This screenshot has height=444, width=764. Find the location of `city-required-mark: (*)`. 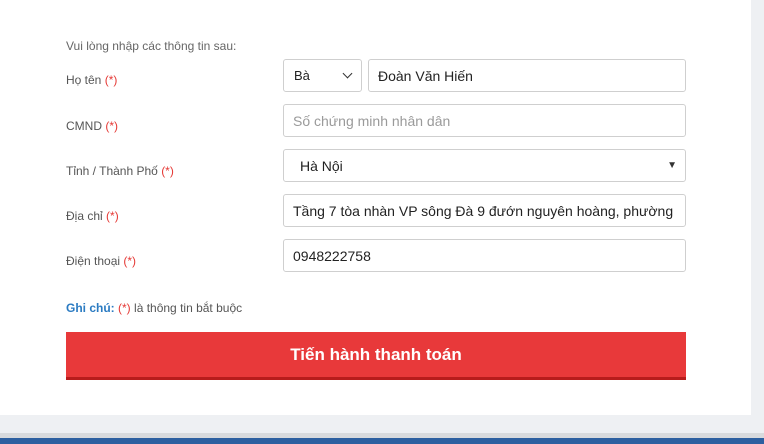

city-required-mark: (*) is located at coordinates (167, 171).